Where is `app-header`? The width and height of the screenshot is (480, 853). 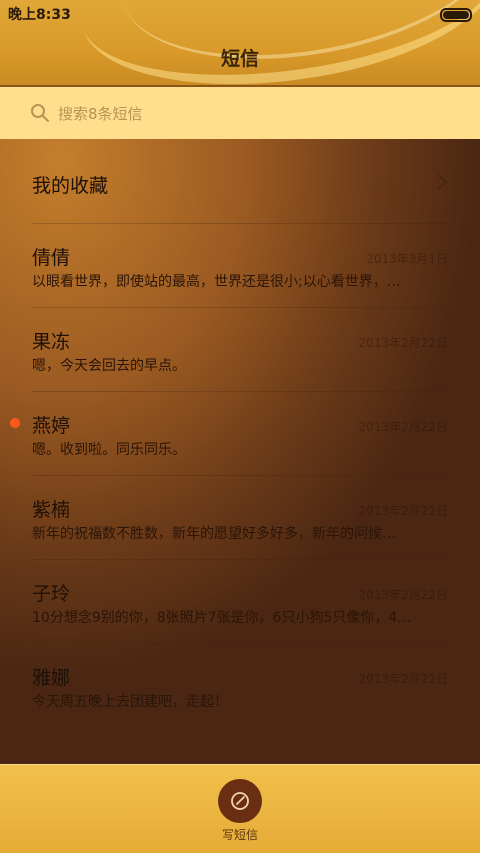
app-header is located at coordinates (240, 43).